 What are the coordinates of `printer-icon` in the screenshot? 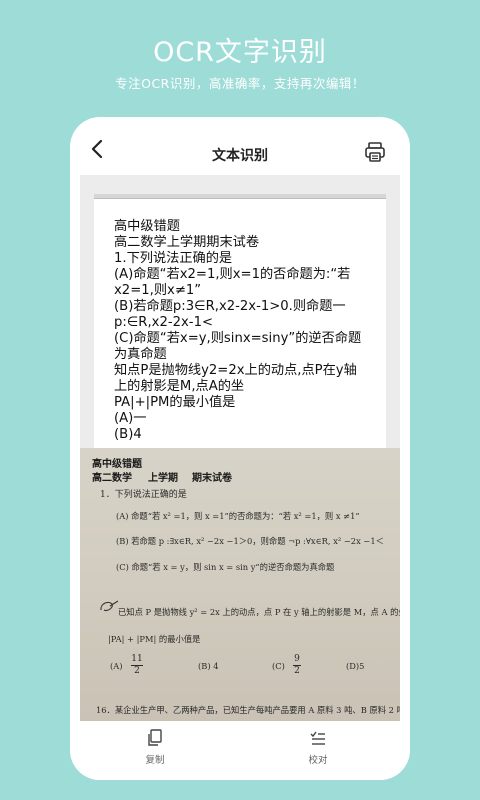 It's located at (375, 152).